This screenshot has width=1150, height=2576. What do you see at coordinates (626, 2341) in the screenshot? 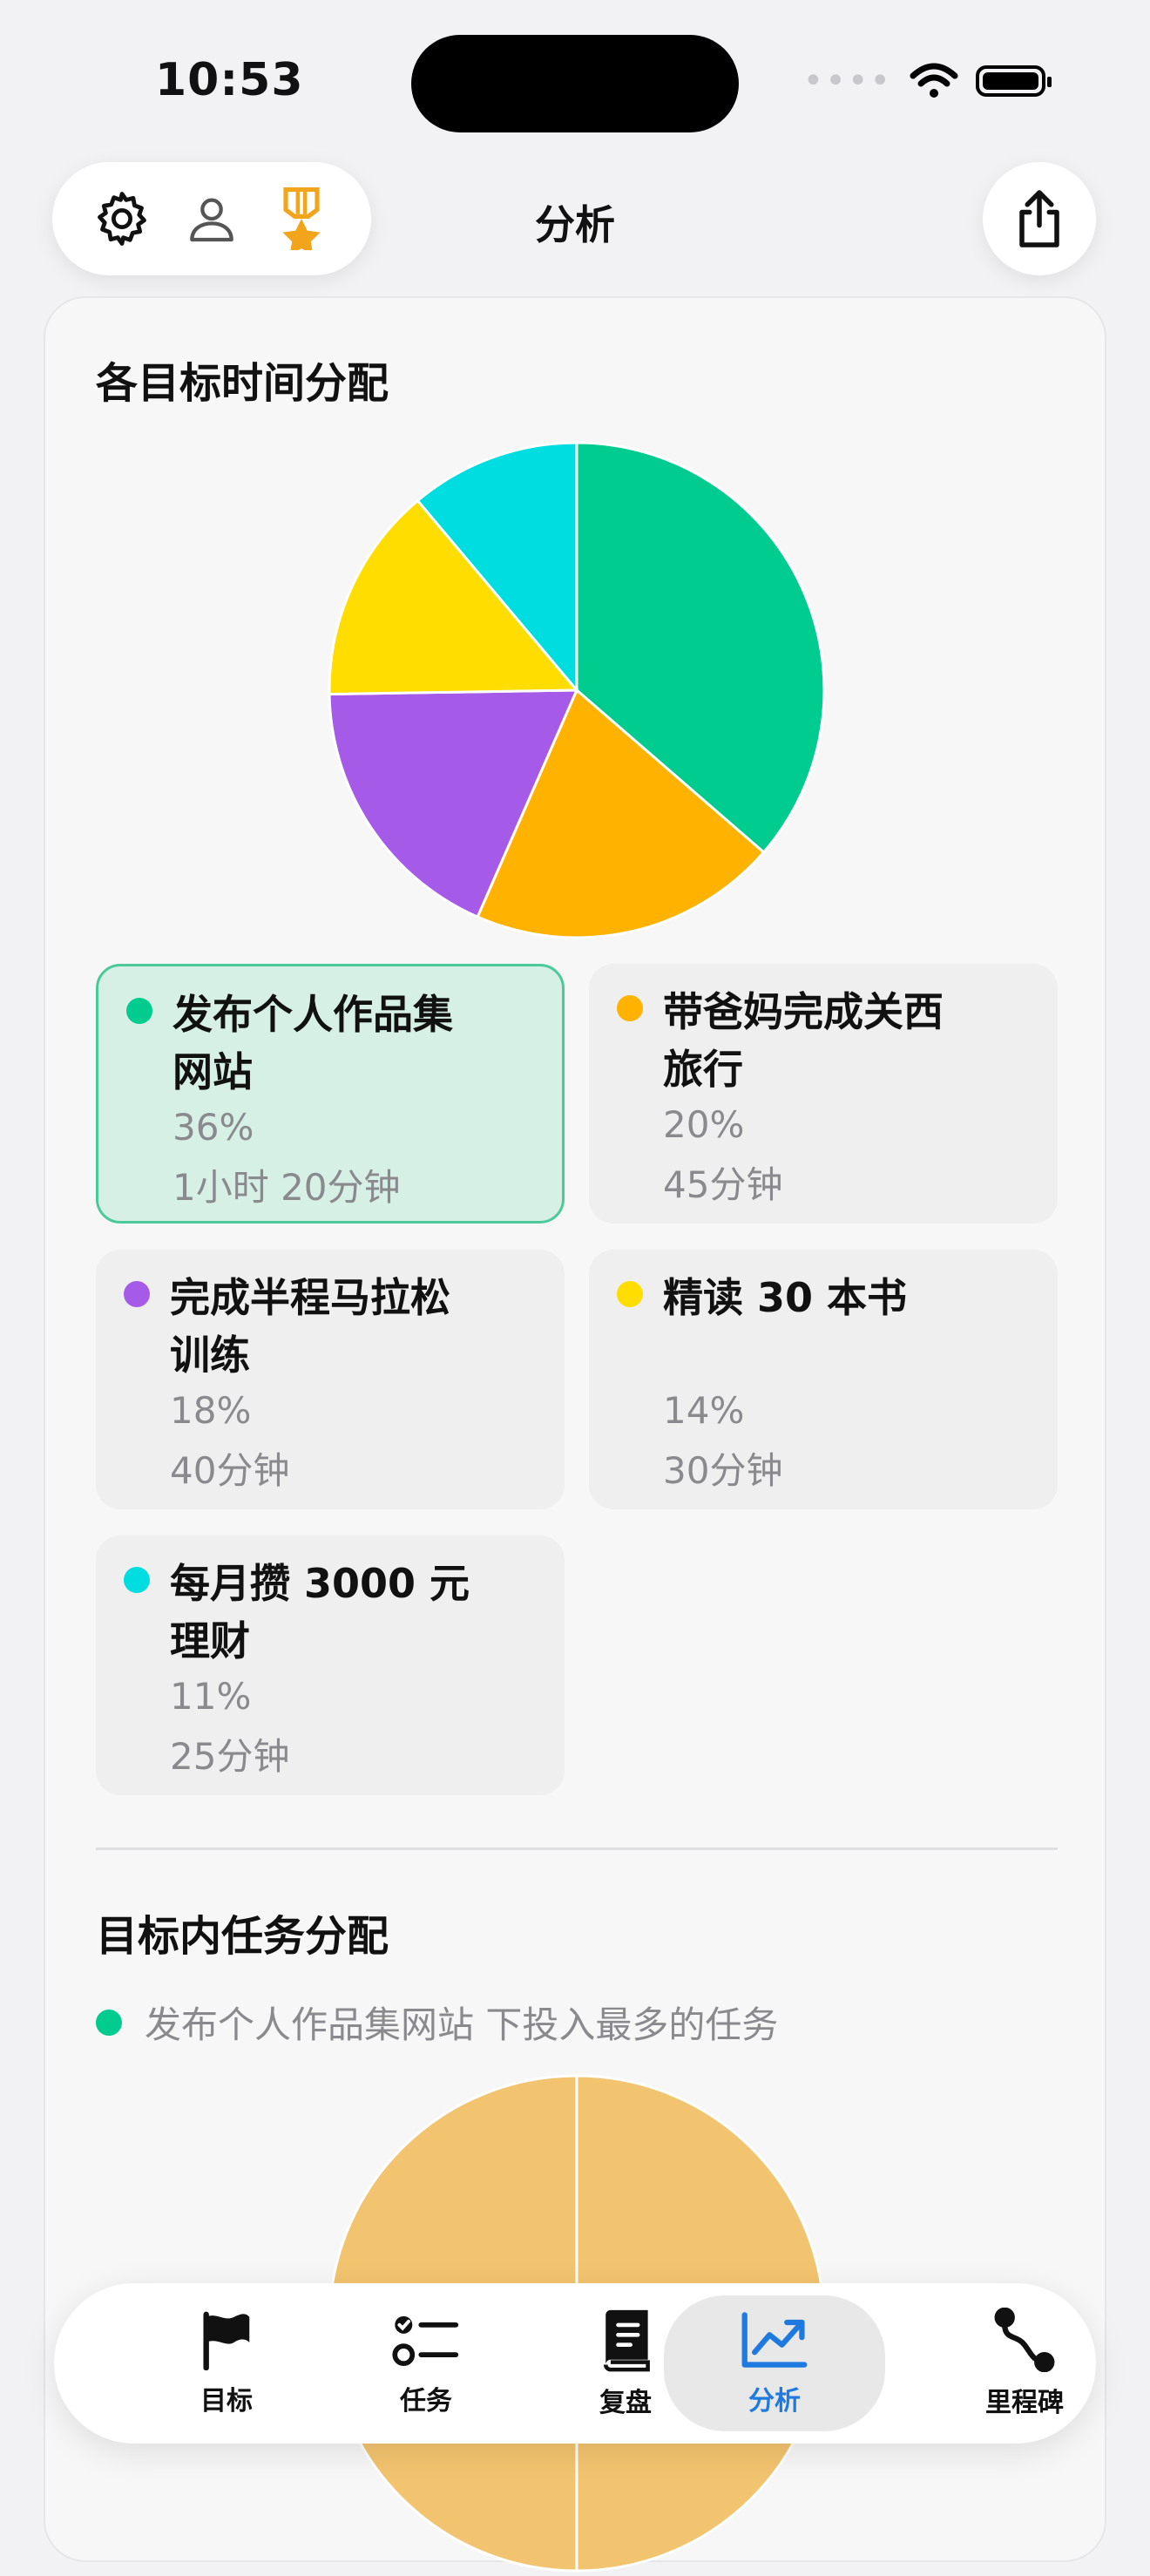
I see `book-icon` at bounding box center [626, 2341].